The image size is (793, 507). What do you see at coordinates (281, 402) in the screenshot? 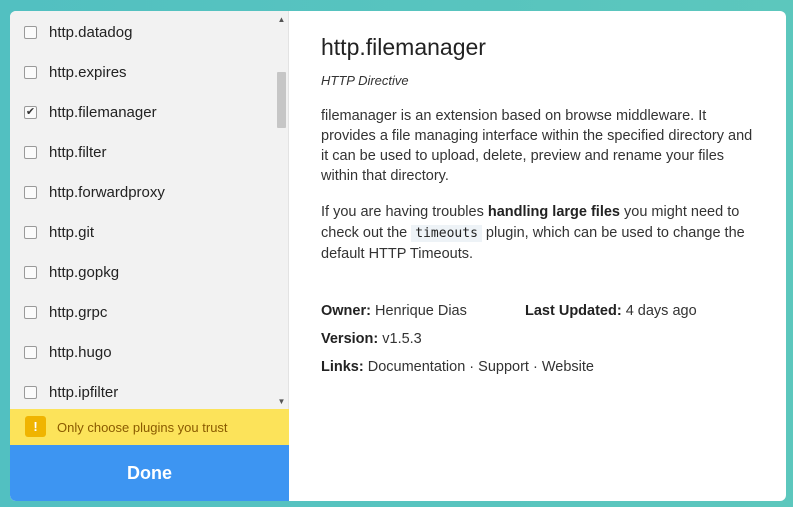
I see `scroll-down-icon: ▼` at bounding box center [281, 402].